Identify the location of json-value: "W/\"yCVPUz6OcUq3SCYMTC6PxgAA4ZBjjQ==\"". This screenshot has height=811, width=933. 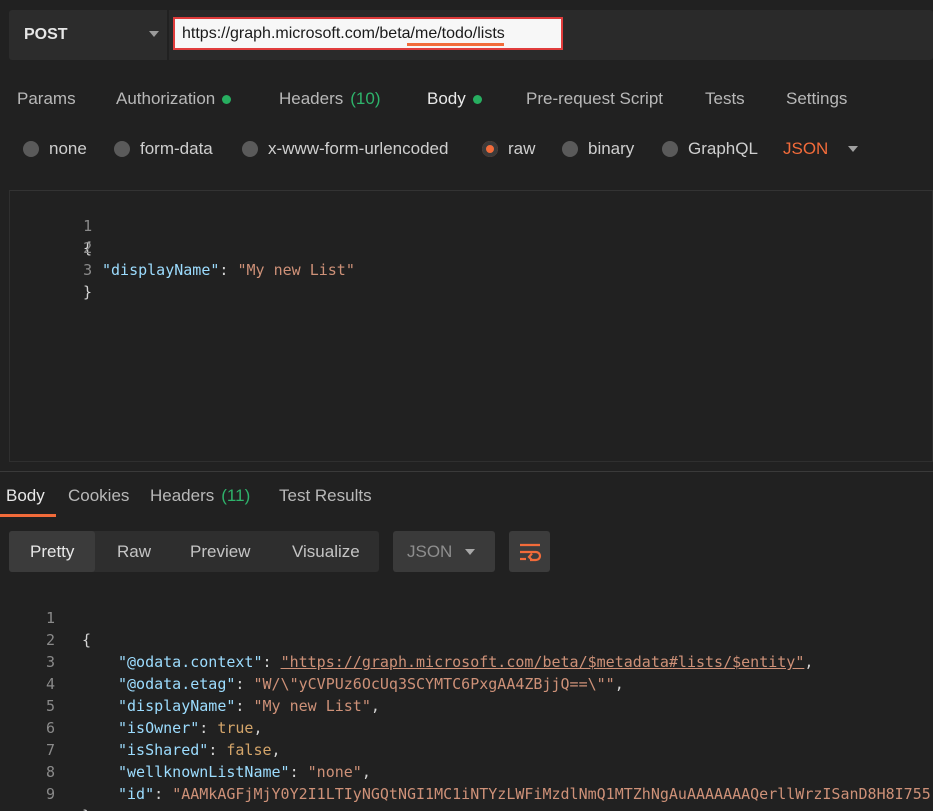
(434, 684).